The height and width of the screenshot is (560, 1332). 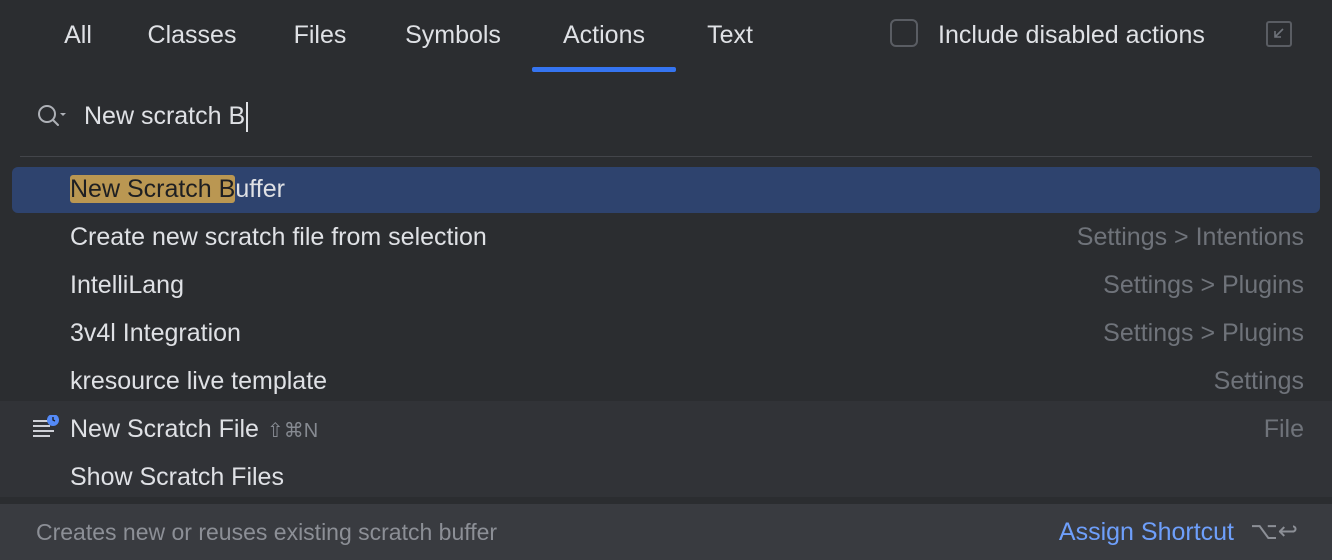 What do you see at coordinates (1274, 531) in the screenshot?
I see `assign-shortcut-keys: ⌥↩` at bounding box center [1274, 531].